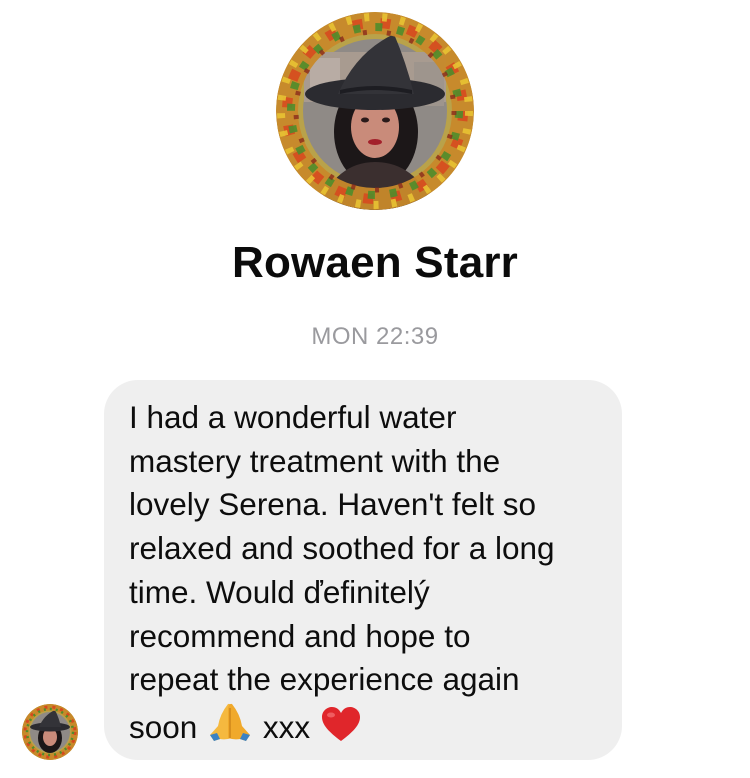 The width and height of the screenshot is (750, 778). I want to click on profile-photo, so click(375, 111).